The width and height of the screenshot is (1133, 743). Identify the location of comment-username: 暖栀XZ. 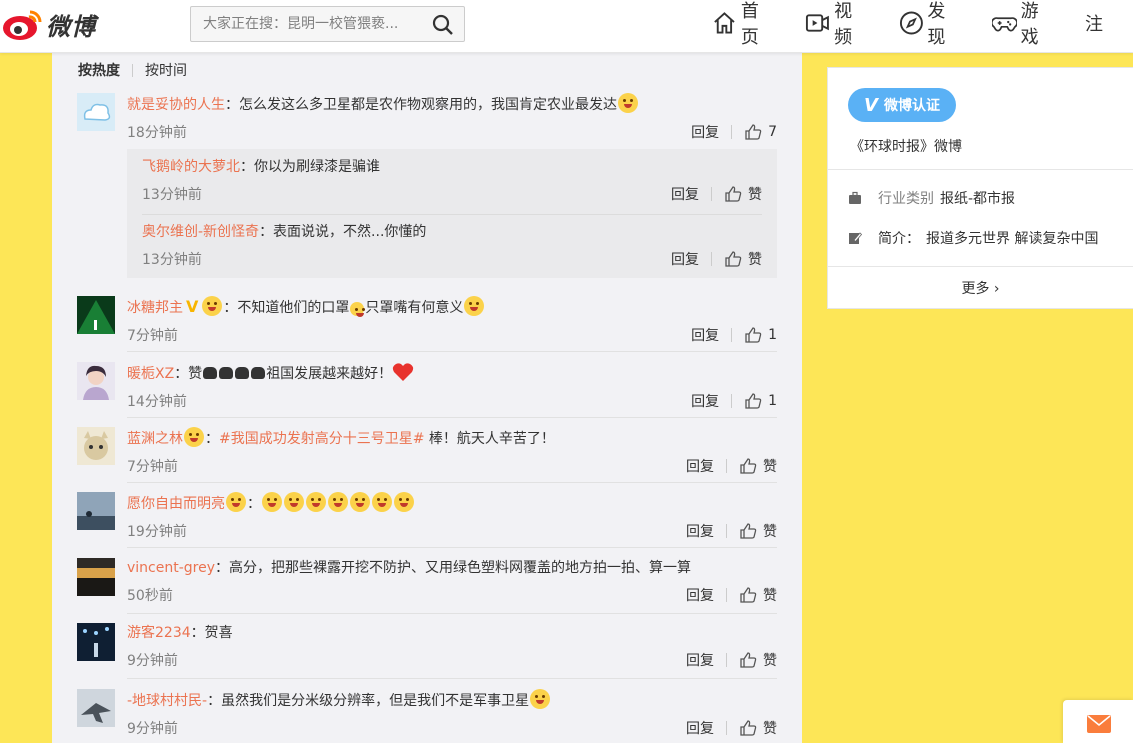
(150, 374).